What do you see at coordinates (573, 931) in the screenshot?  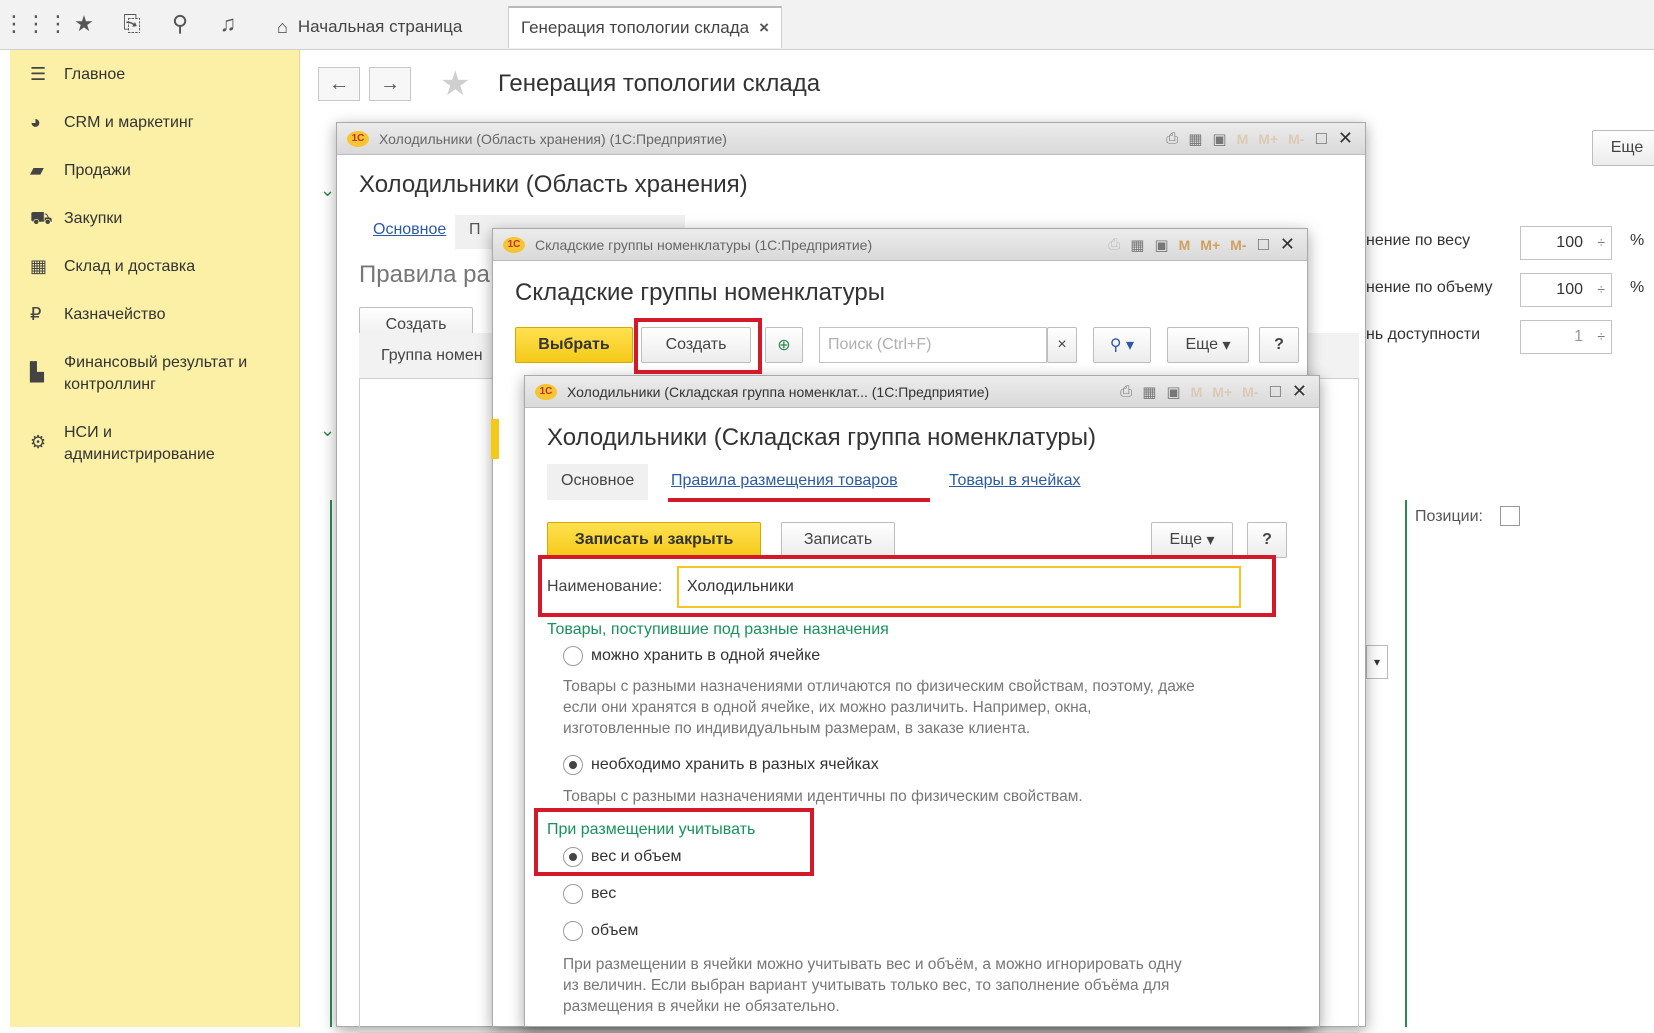 I see `radio-volume` at bounding box center [573, 931].